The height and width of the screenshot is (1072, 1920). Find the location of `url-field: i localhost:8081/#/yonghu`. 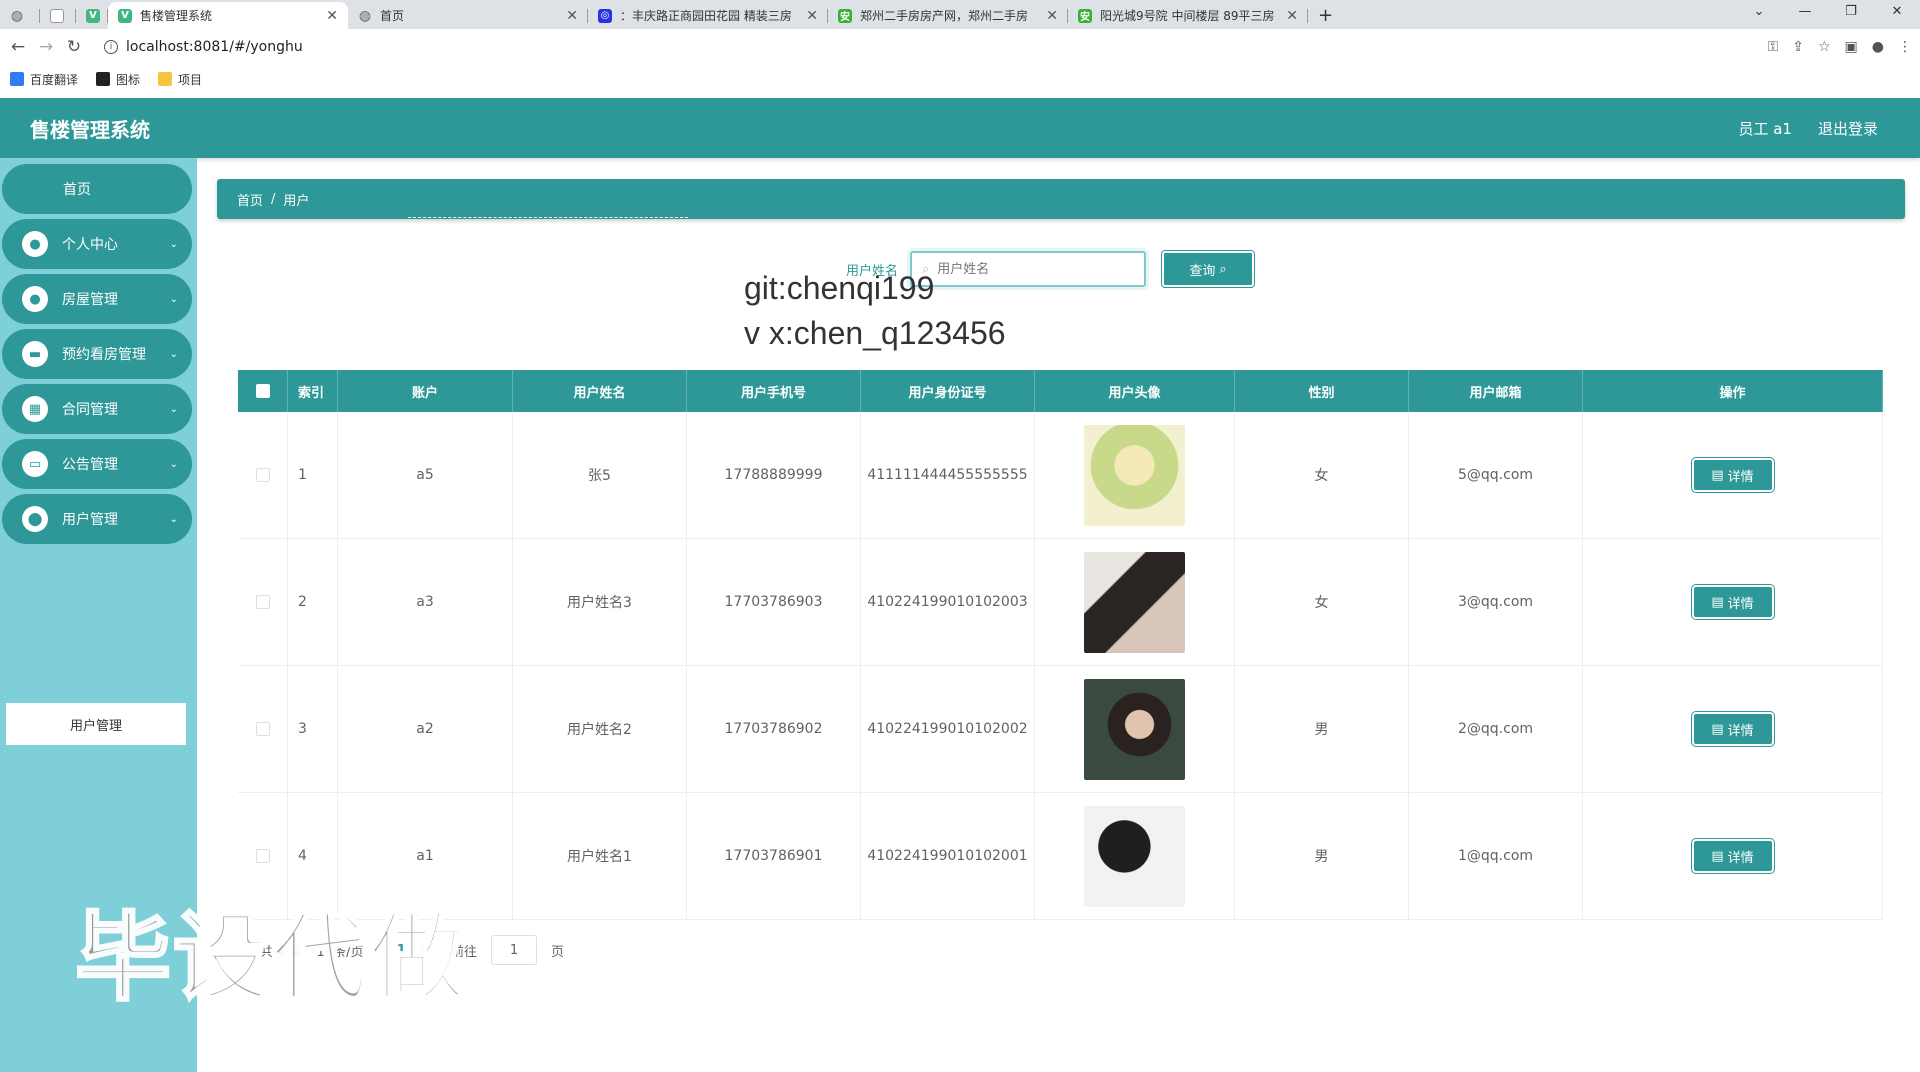

url-field: i localhost:8081/#/yonghu is located at coordinates (203, 47).